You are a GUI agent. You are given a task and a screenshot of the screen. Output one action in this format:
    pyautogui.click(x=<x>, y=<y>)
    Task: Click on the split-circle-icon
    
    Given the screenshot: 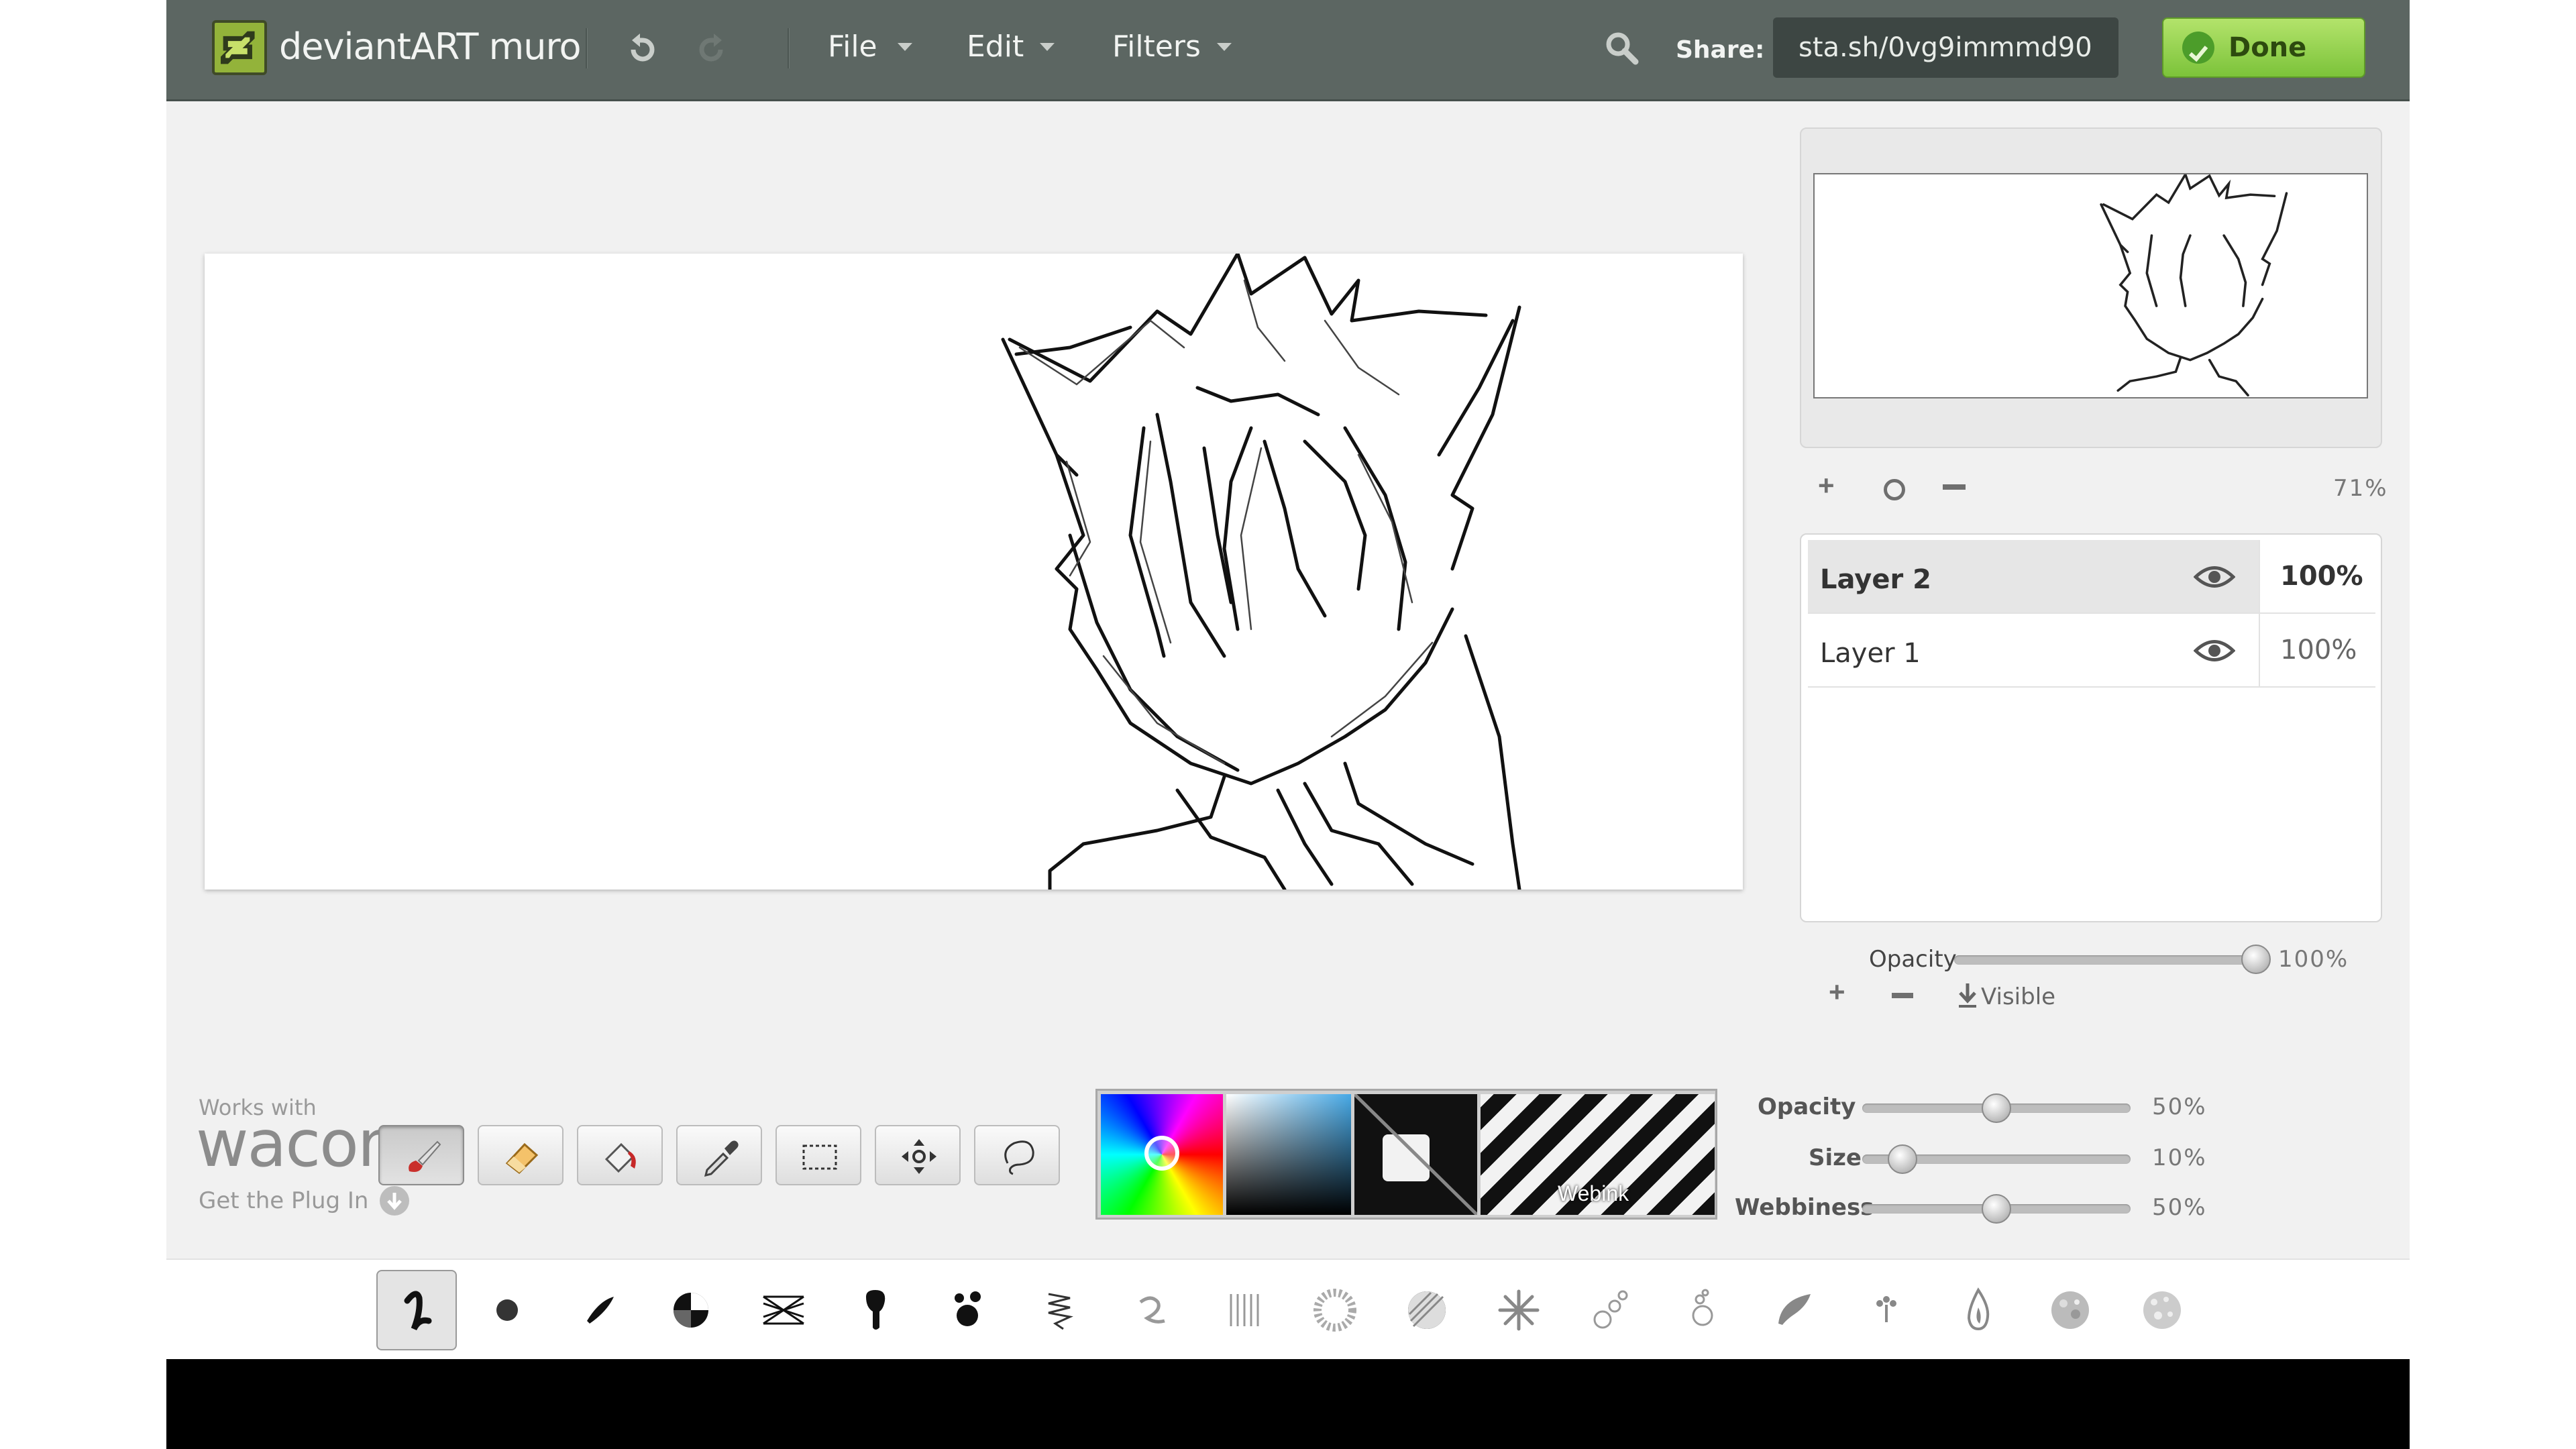 What is the action you would take?
    pyautogui.click(x=691, y=1310)
    